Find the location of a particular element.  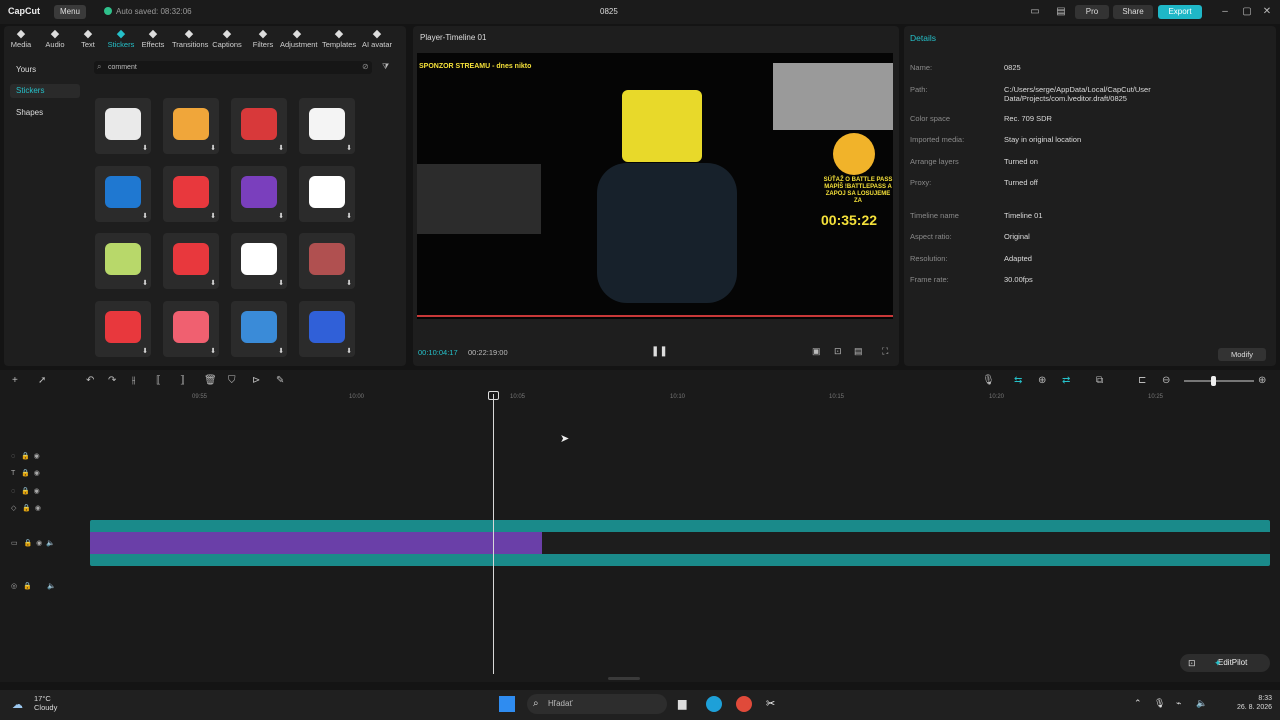

redo-icon: ↷ is located at coordinates (112, 380).